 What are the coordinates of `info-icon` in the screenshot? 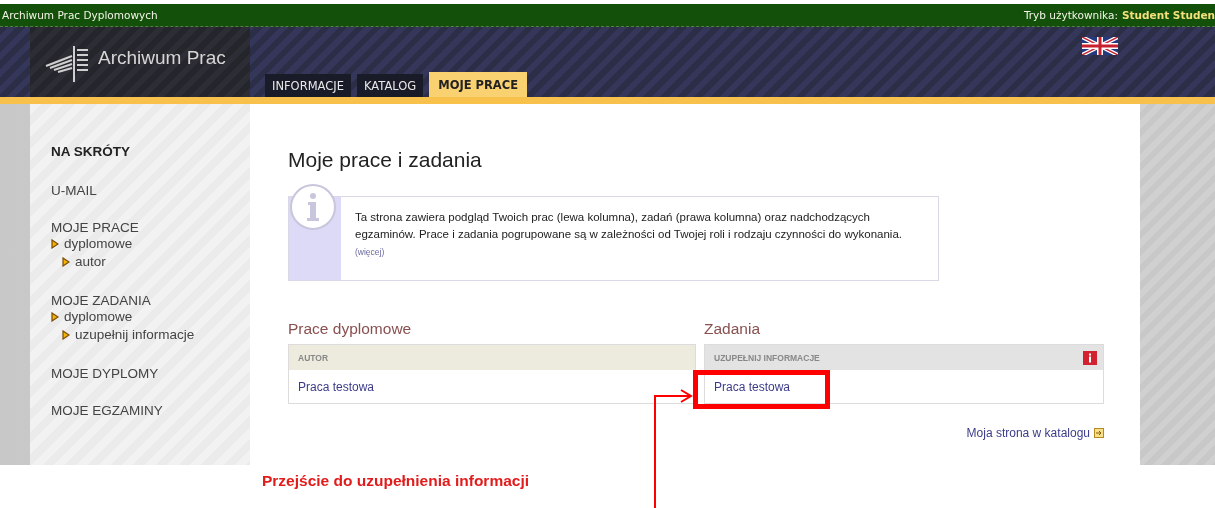 It's located at (313, 207).